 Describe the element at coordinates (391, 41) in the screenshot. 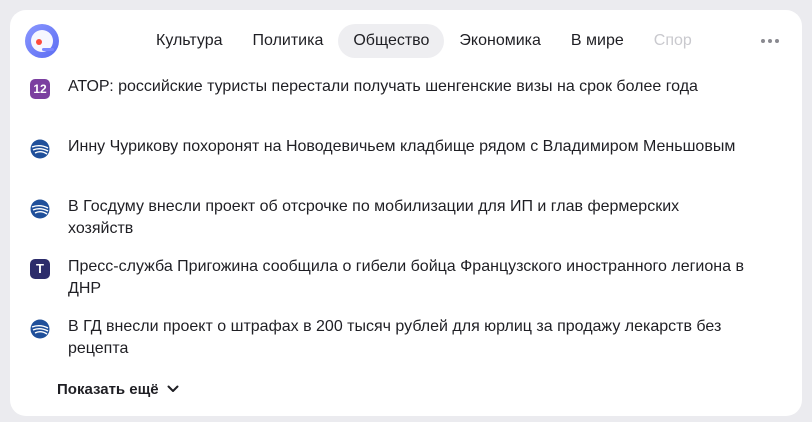

I see `tab-society: Общество` at that location.